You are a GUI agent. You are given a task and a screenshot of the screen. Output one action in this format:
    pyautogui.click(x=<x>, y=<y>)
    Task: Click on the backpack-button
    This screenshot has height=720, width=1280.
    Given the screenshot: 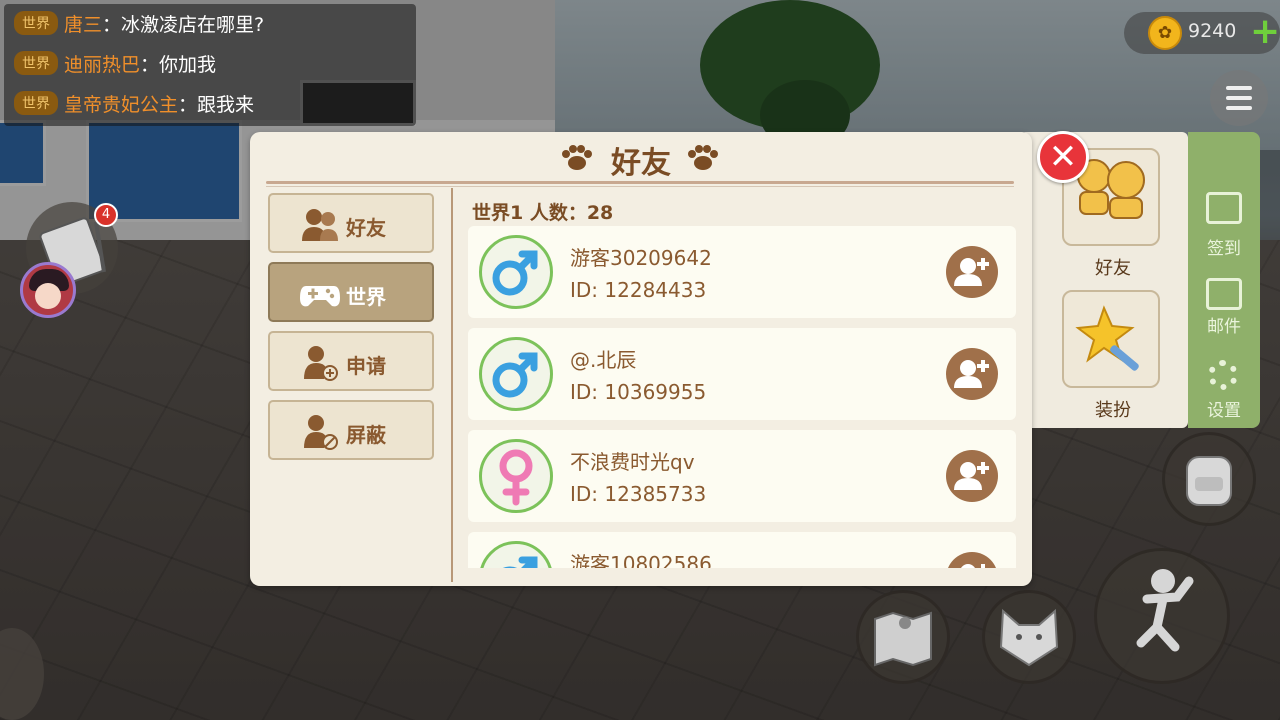 What is the action you would take?
    pyautogui.click(x=1209, y=479)
    